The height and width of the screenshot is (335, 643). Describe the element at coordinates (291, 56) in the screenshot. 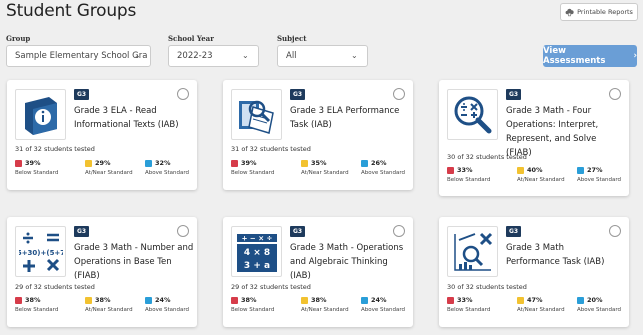

I see `subject-value: All` at that location.